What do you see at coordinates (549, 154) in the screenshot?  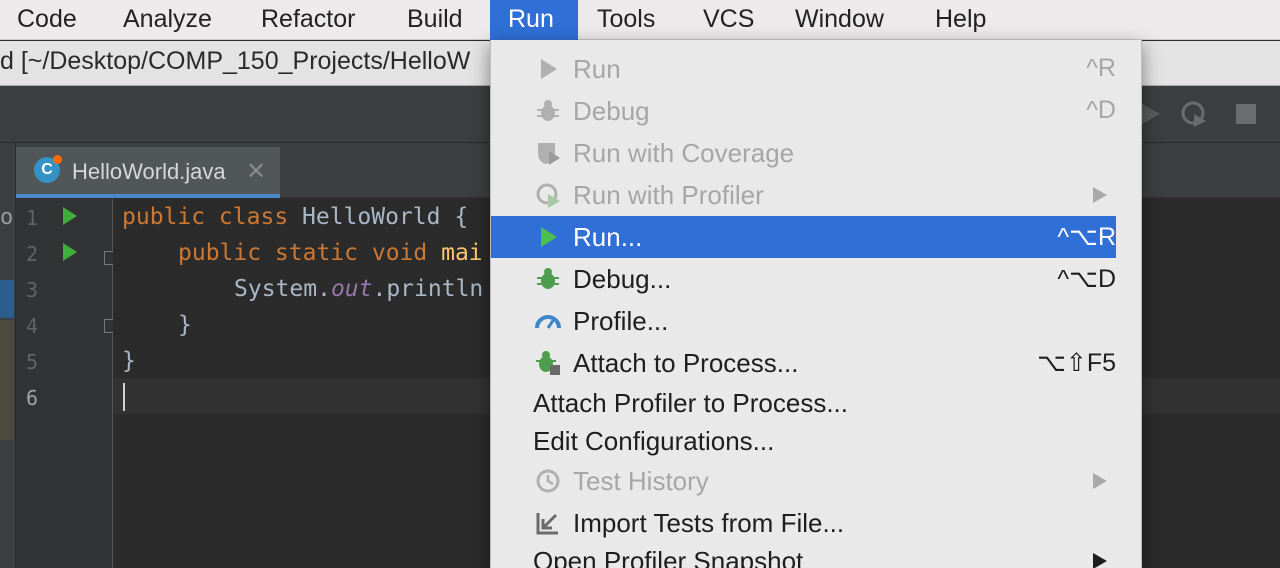 I see `coverage-icon` at bounding box center [549, 154].